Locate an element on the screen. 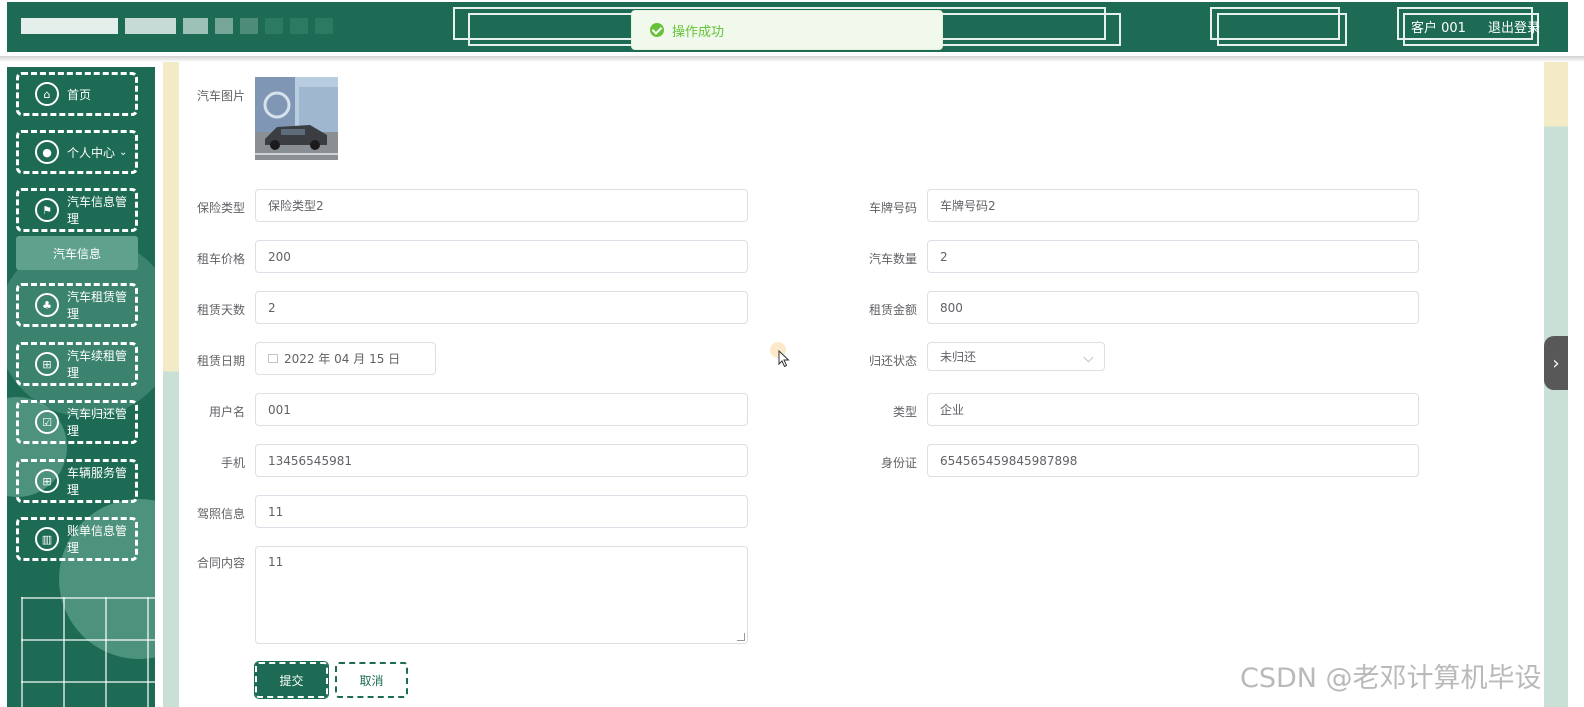 This screenshot has height=707, width=1584. sidebar-item-vehicle-service: ⊞ 车辆服务管理 is located at coordinates (77, 481).